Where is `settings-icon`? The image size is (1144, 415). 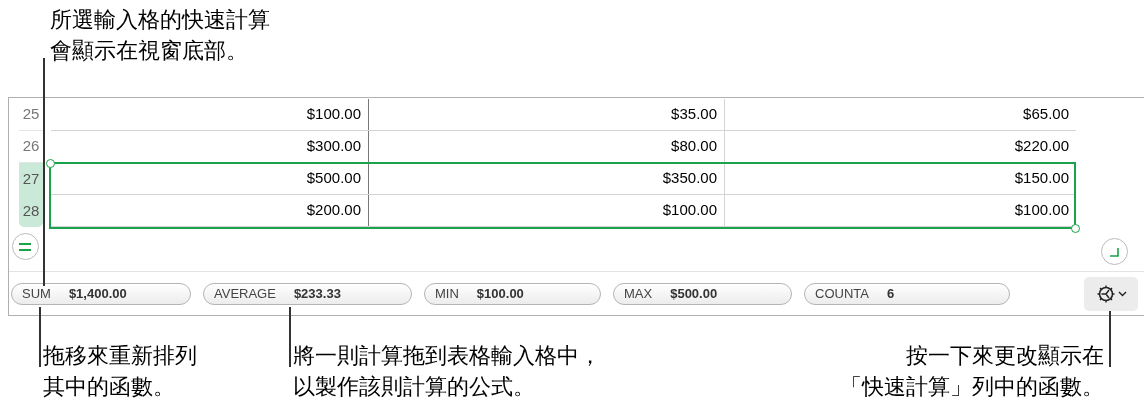
settings-icon is located at coordinates (1105, 293).